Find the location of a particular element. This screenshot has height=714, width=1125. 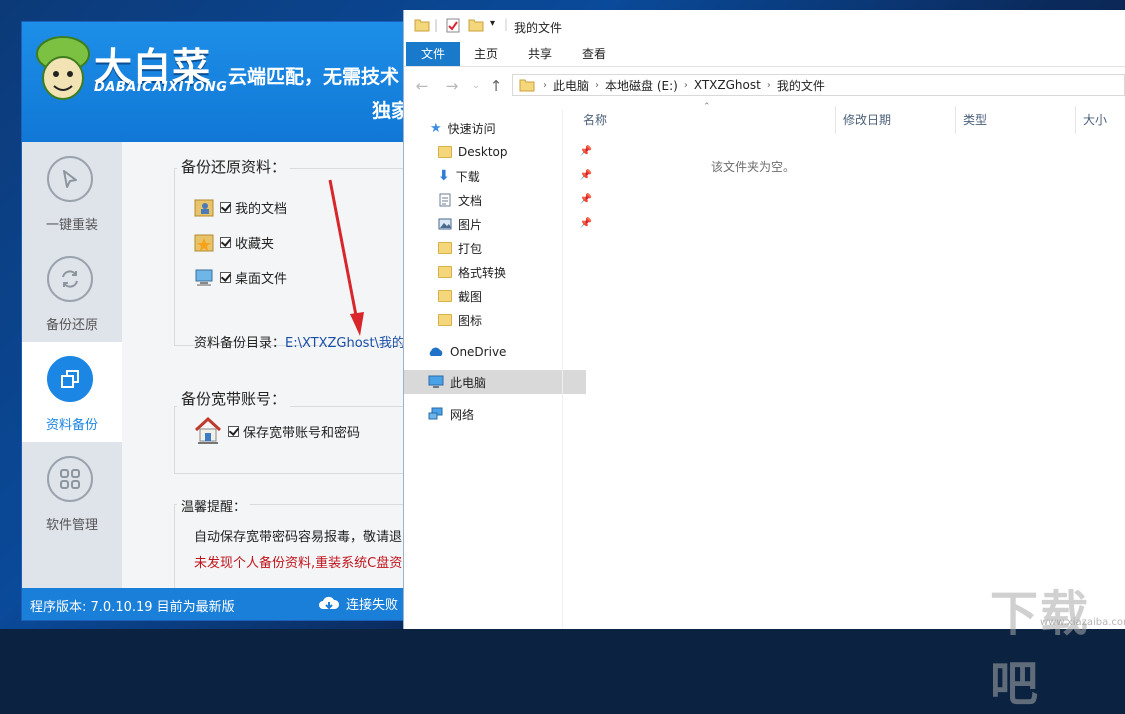

version-text: 程序版本: 7.0.10.19 目前为最新版 is located at coordinates (132, 607).